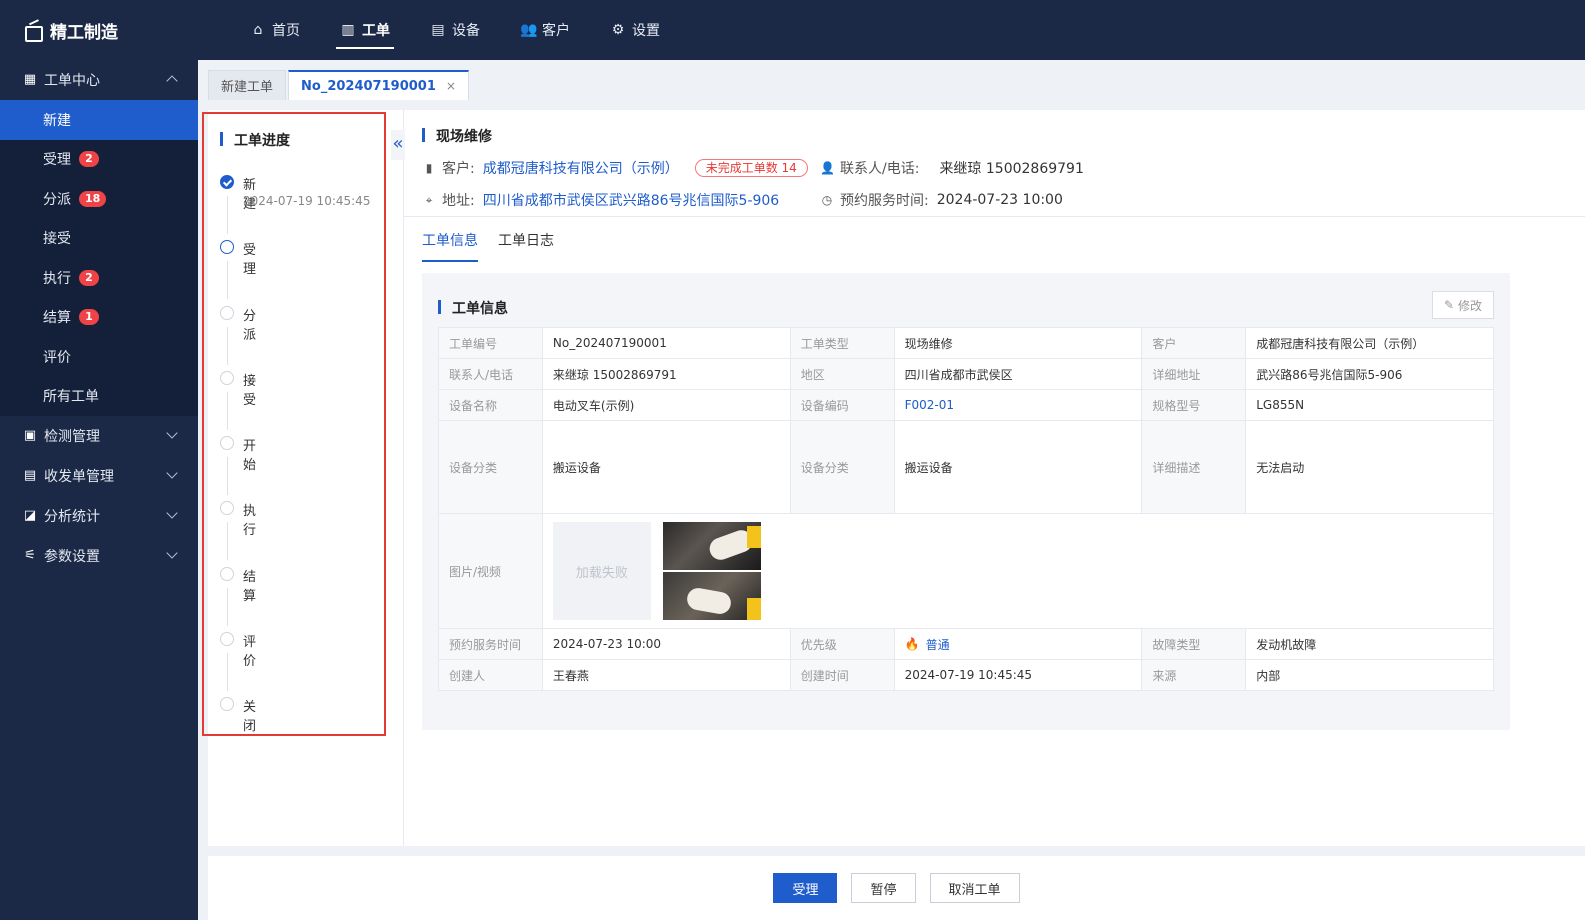 Image resolution: width=1585 pixels, height=920 pixels. What do you see at coordinates (250, 456) in the screenshot?
I see `step-label: 开始` at bounding box center [250, 456].